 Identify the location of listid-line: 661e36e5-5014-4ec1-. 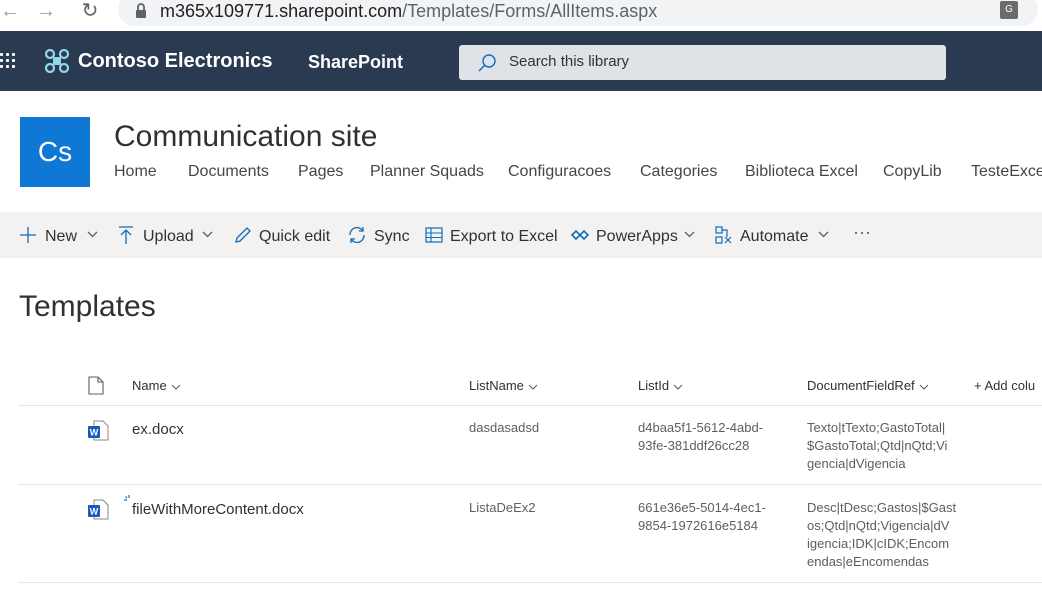
(702, 507).